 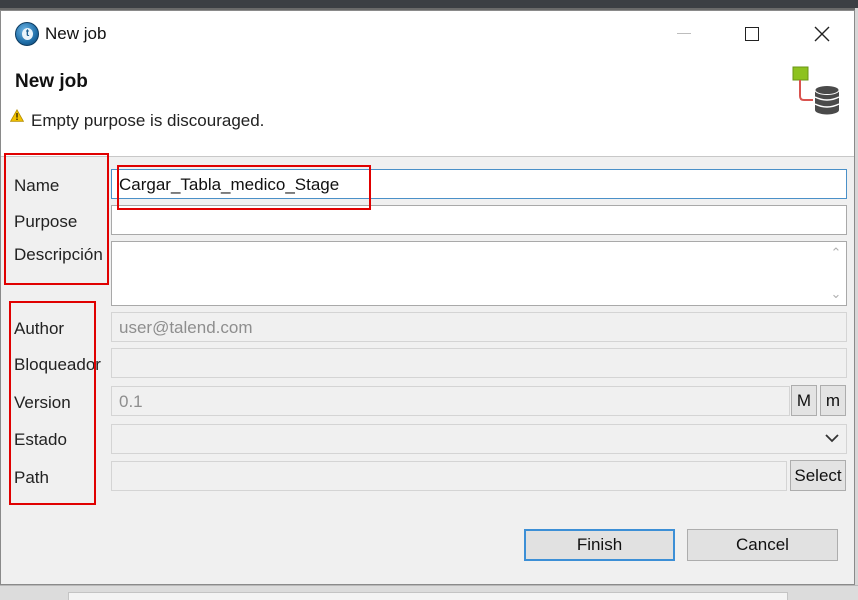 I want to click on name-label: Name, so click(x=37, y=185).